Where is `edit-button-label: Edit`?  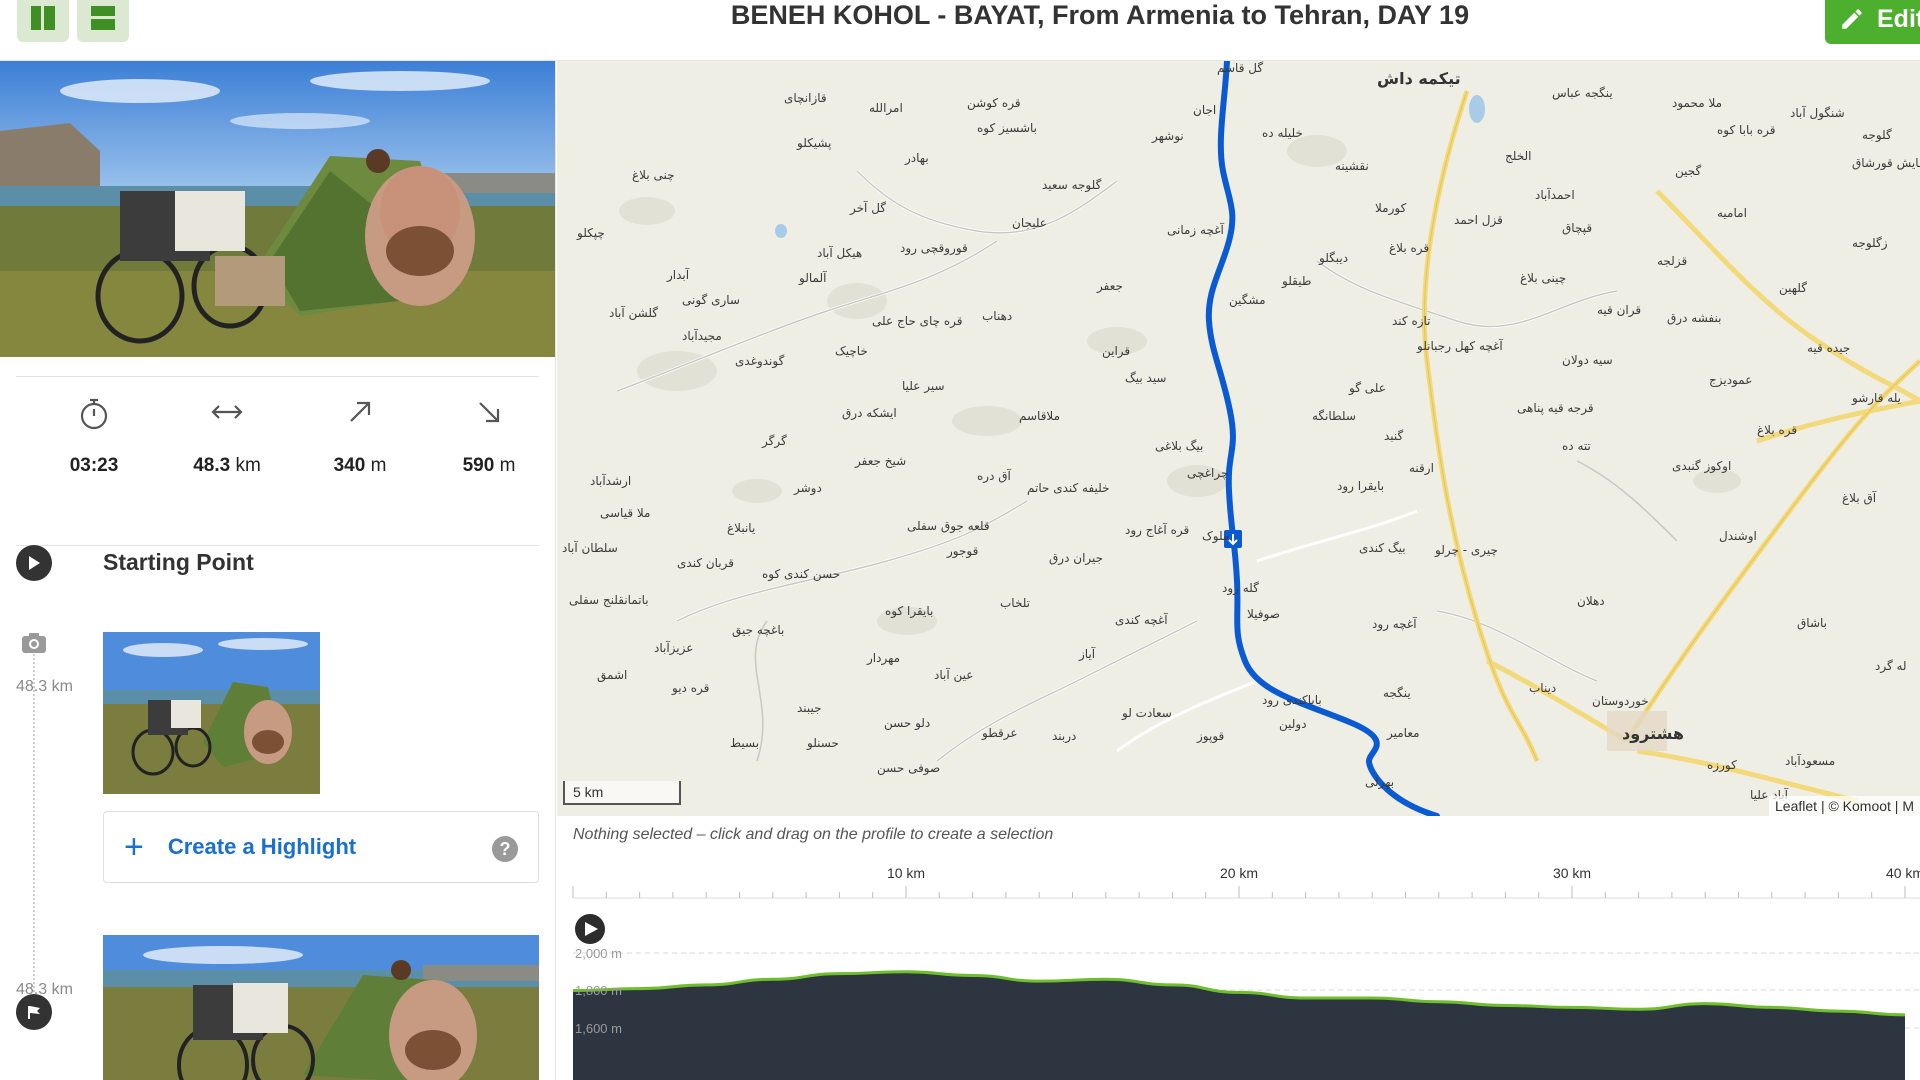 edit-button-label: Edit is located at coordinates (1898, 18).